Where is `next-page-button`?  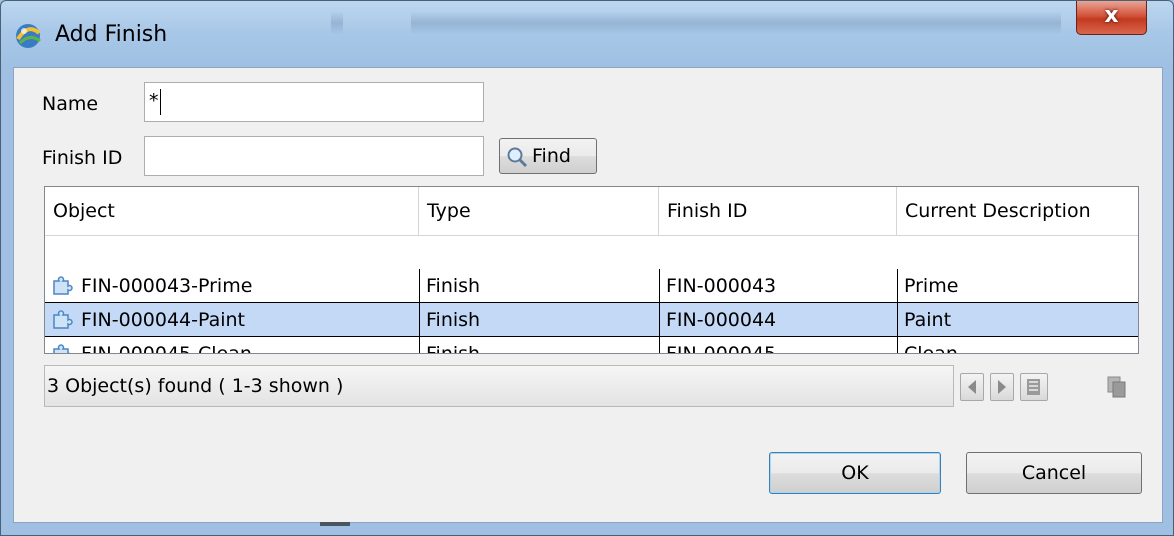
next-page-button is located at coordinates (1002, 387).